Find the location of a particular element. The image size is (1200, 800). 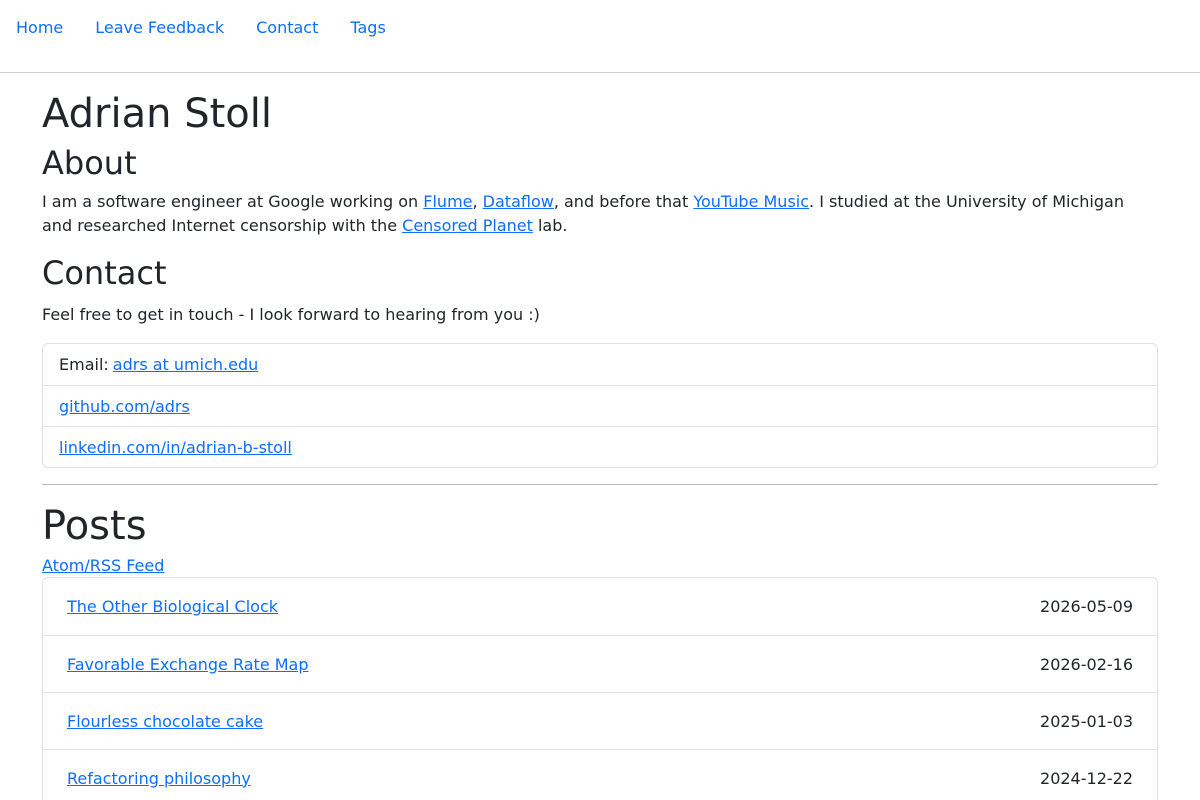

nav-tags-link: Tags is located at coordinates (367, 28).